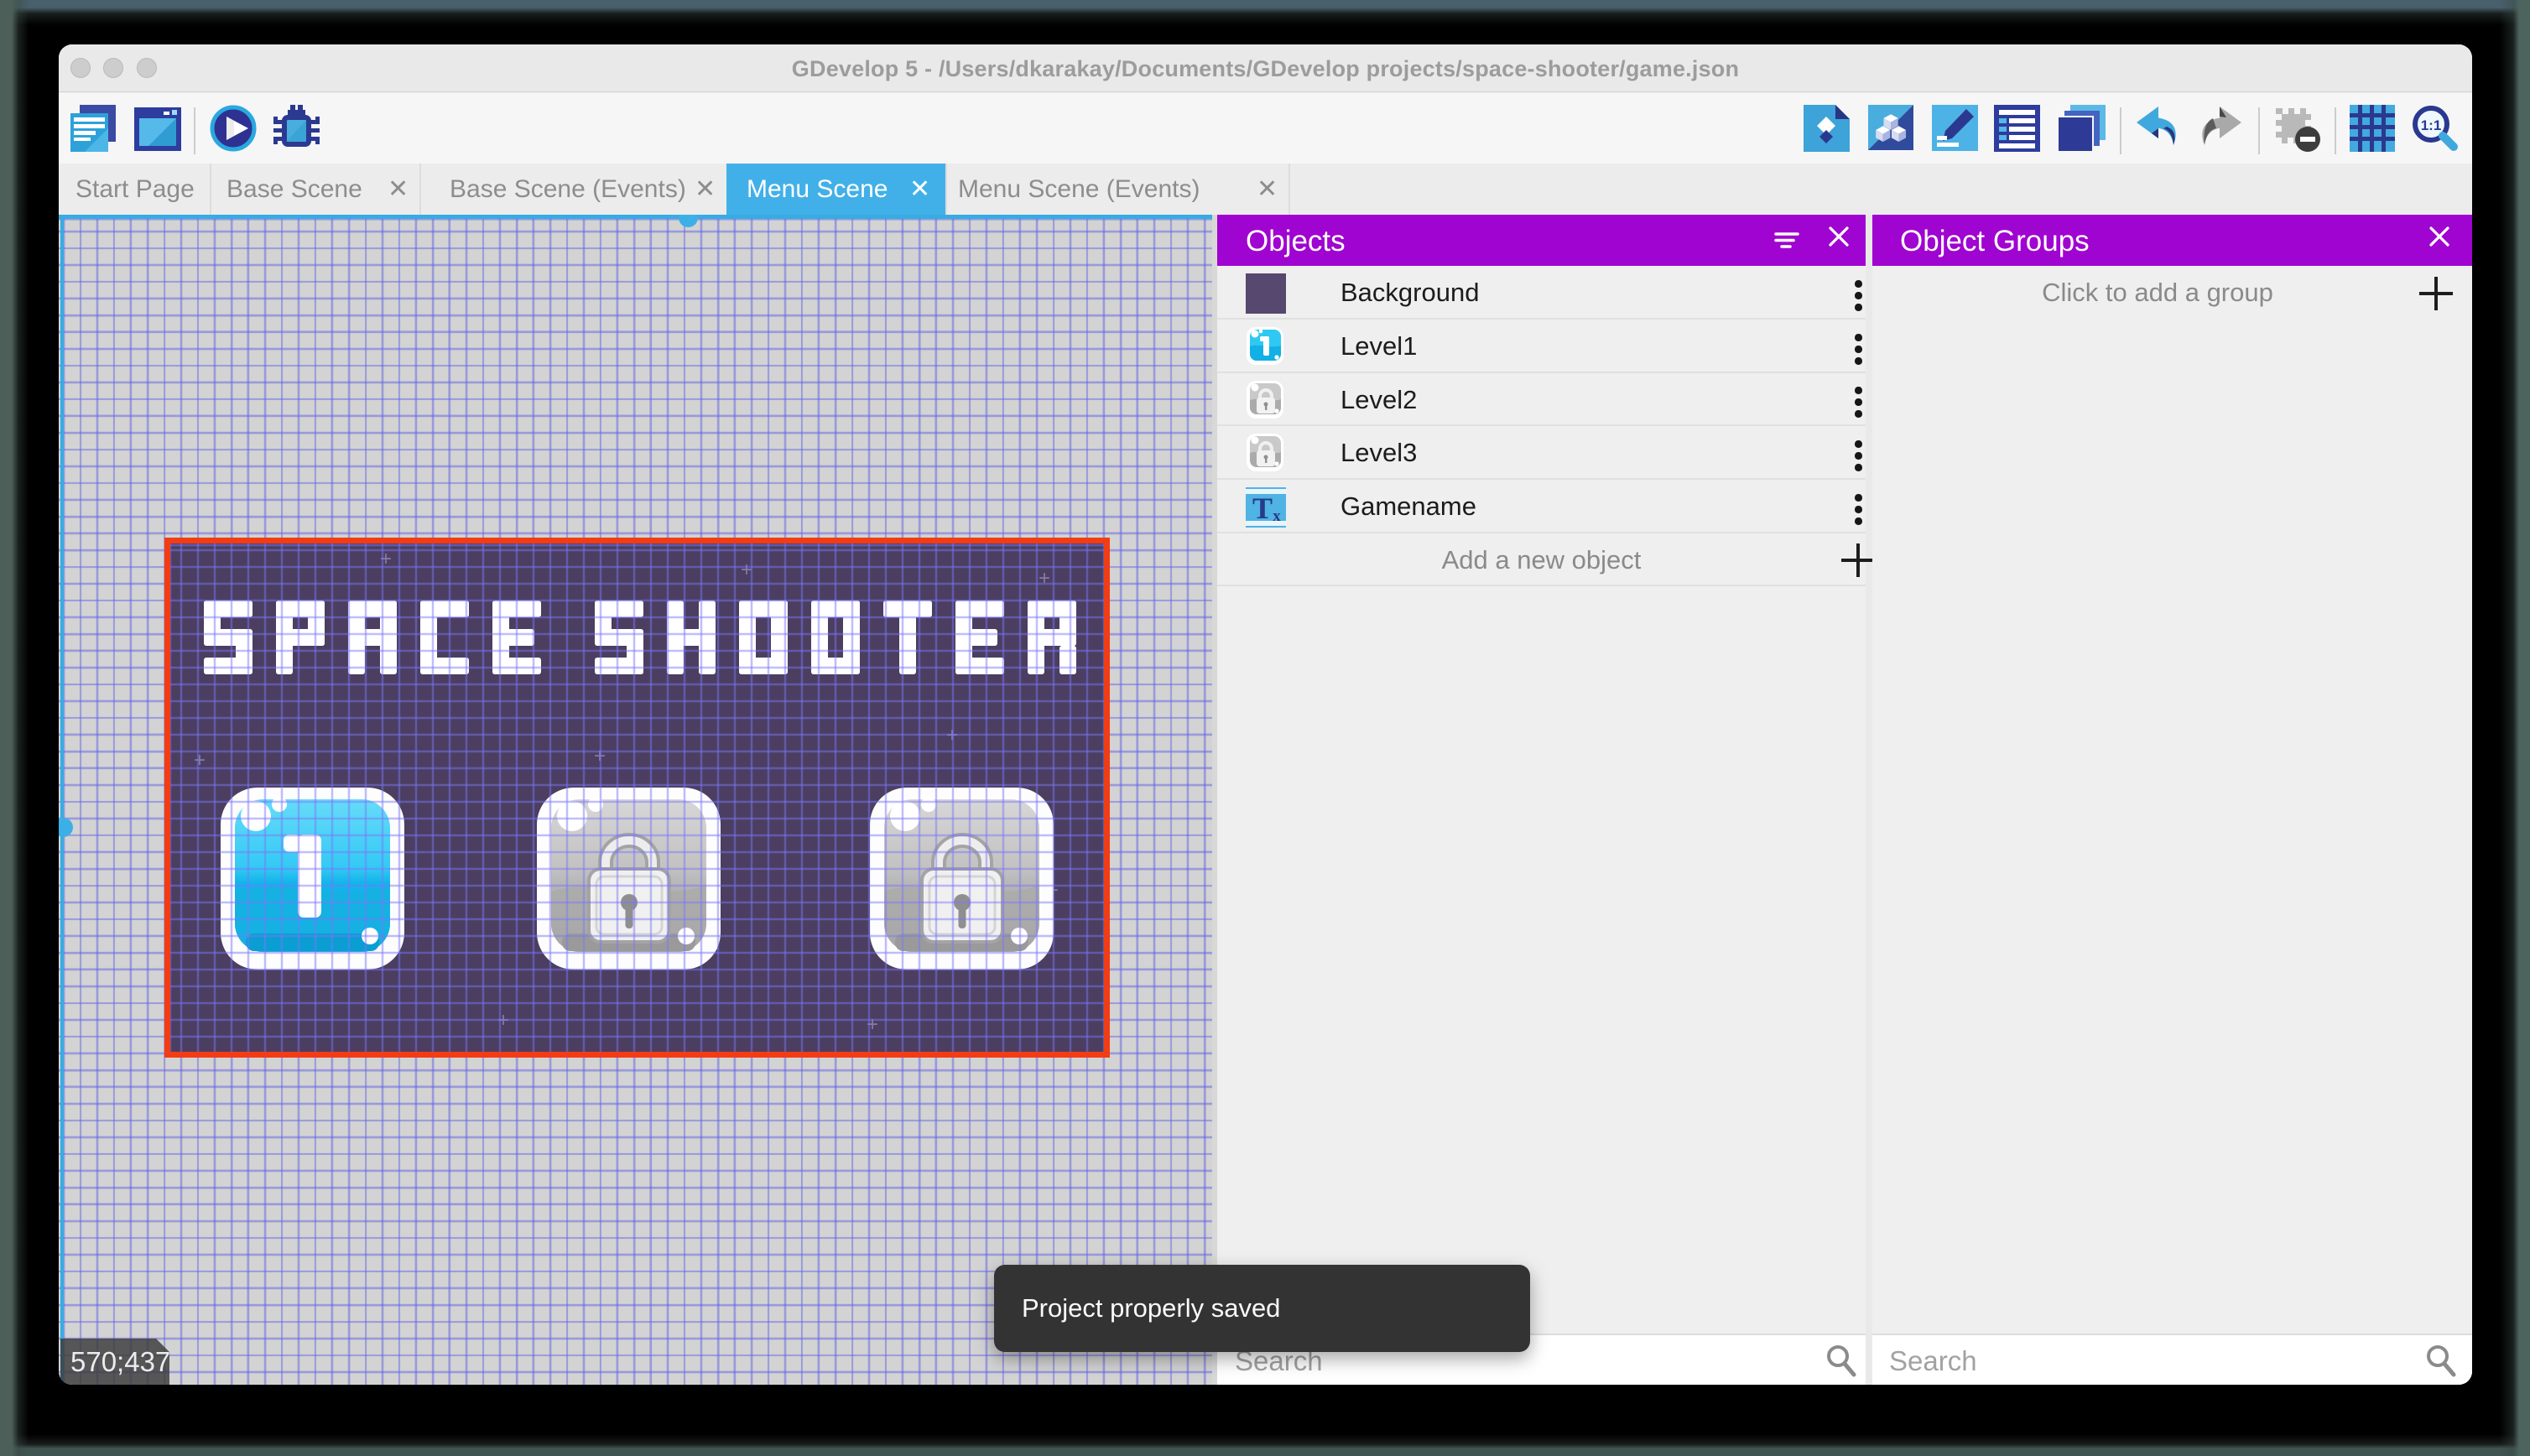 The image size is (2530, 1456). I want to click on svg-text: T, so click(1262, 508).